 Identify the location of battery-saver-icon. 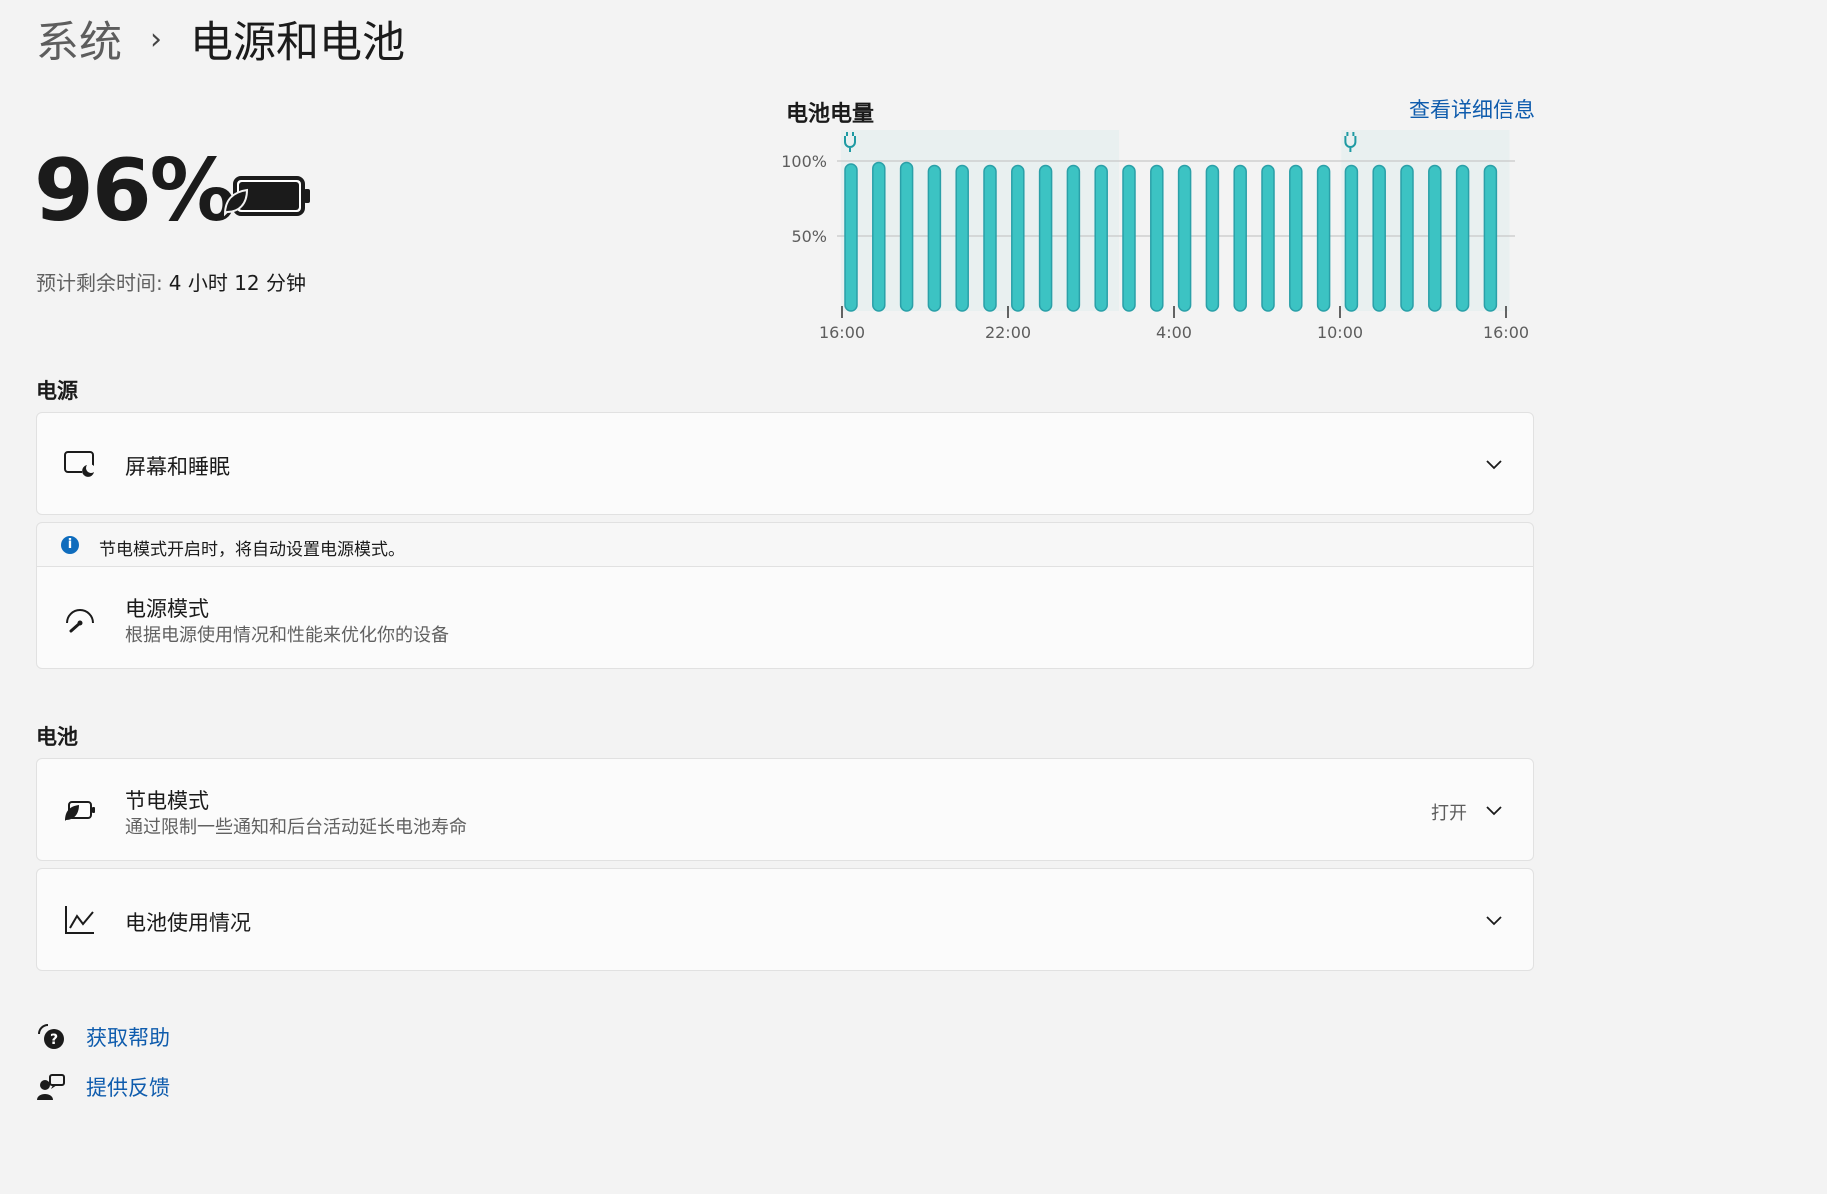
(80, 811).